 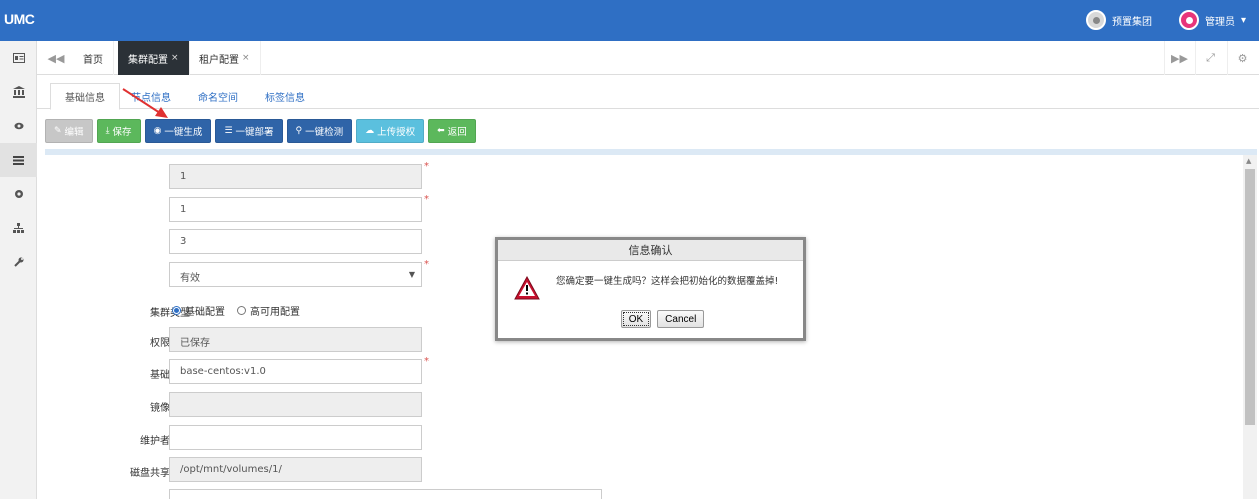 I want to click on gear-icon, so click(x=18, y=194).